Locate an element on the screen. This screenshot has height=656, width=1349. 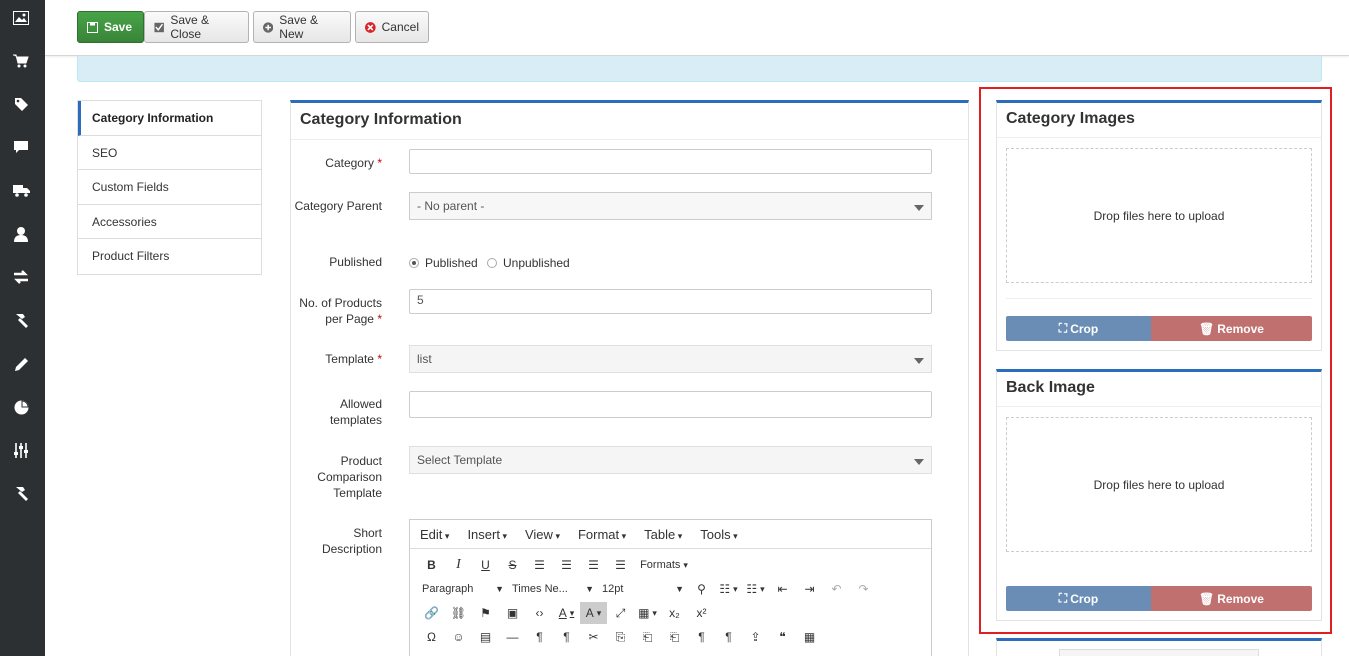
tab-custom-fields: Custom Fields is located at coordinates (169, 187).